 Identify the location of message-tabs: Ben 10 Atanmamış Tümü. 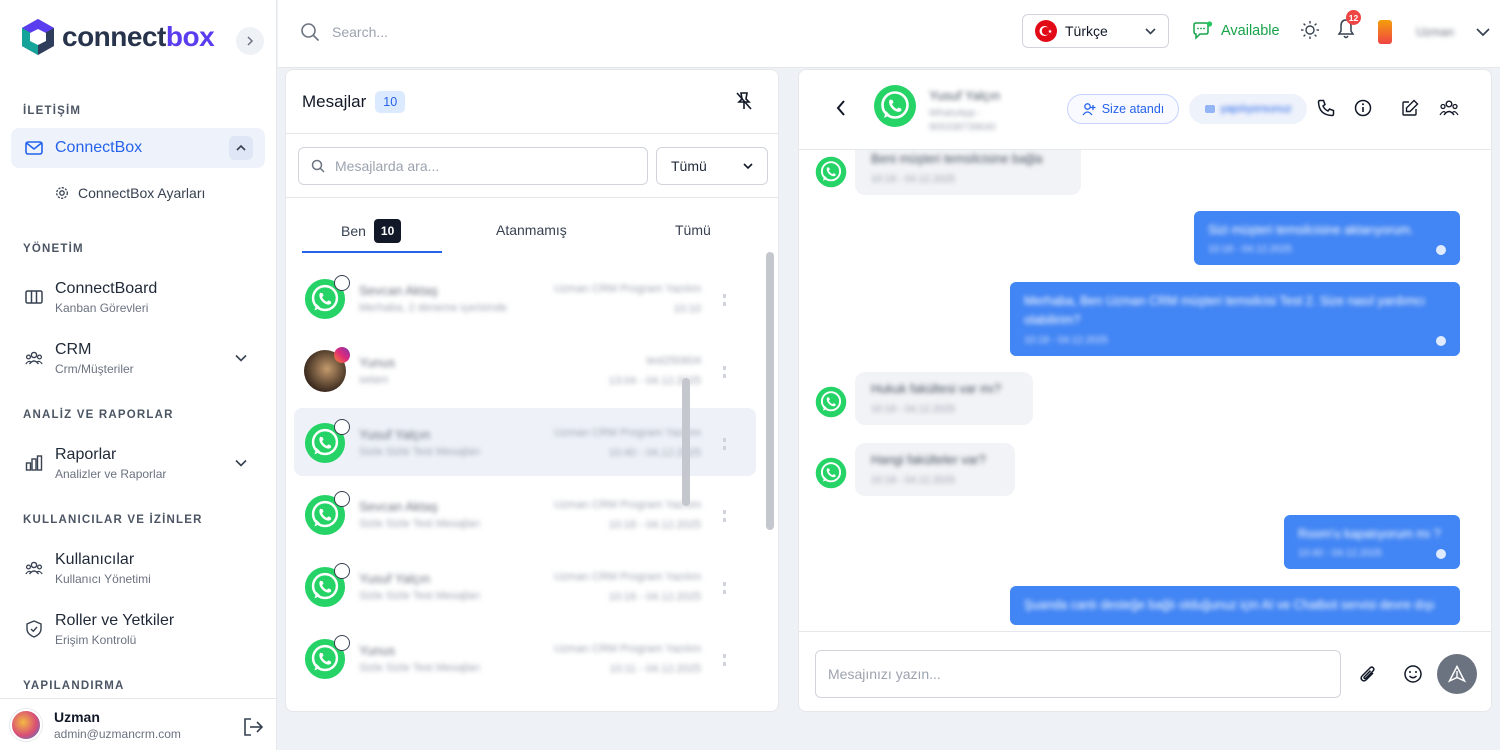
(532, 226).